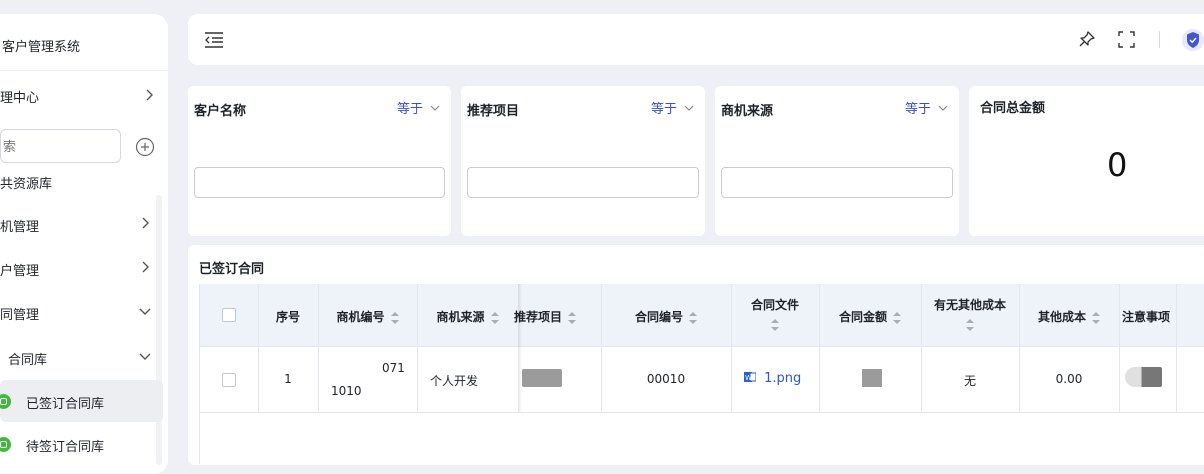  What do you see at coordinates (287, 317) in the screenshot?
I see `col-header-index: 序号` at bounding box center [287, 317].